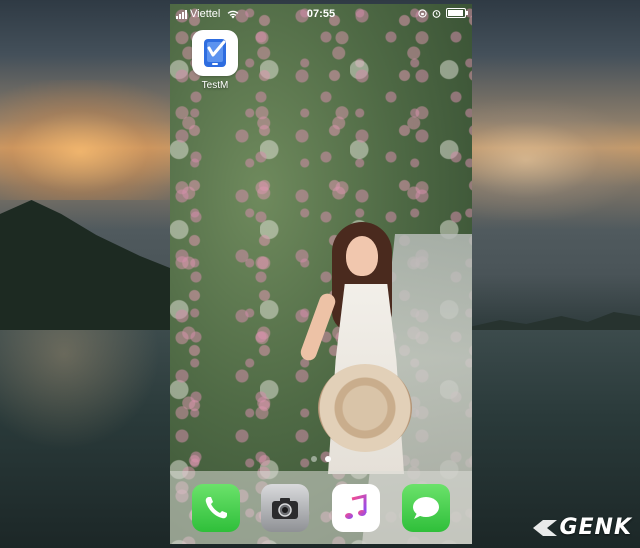 Image resolution: width=640 pixels, height=548 pixels. I want to click on phone-app-icon, so click(216, 508).